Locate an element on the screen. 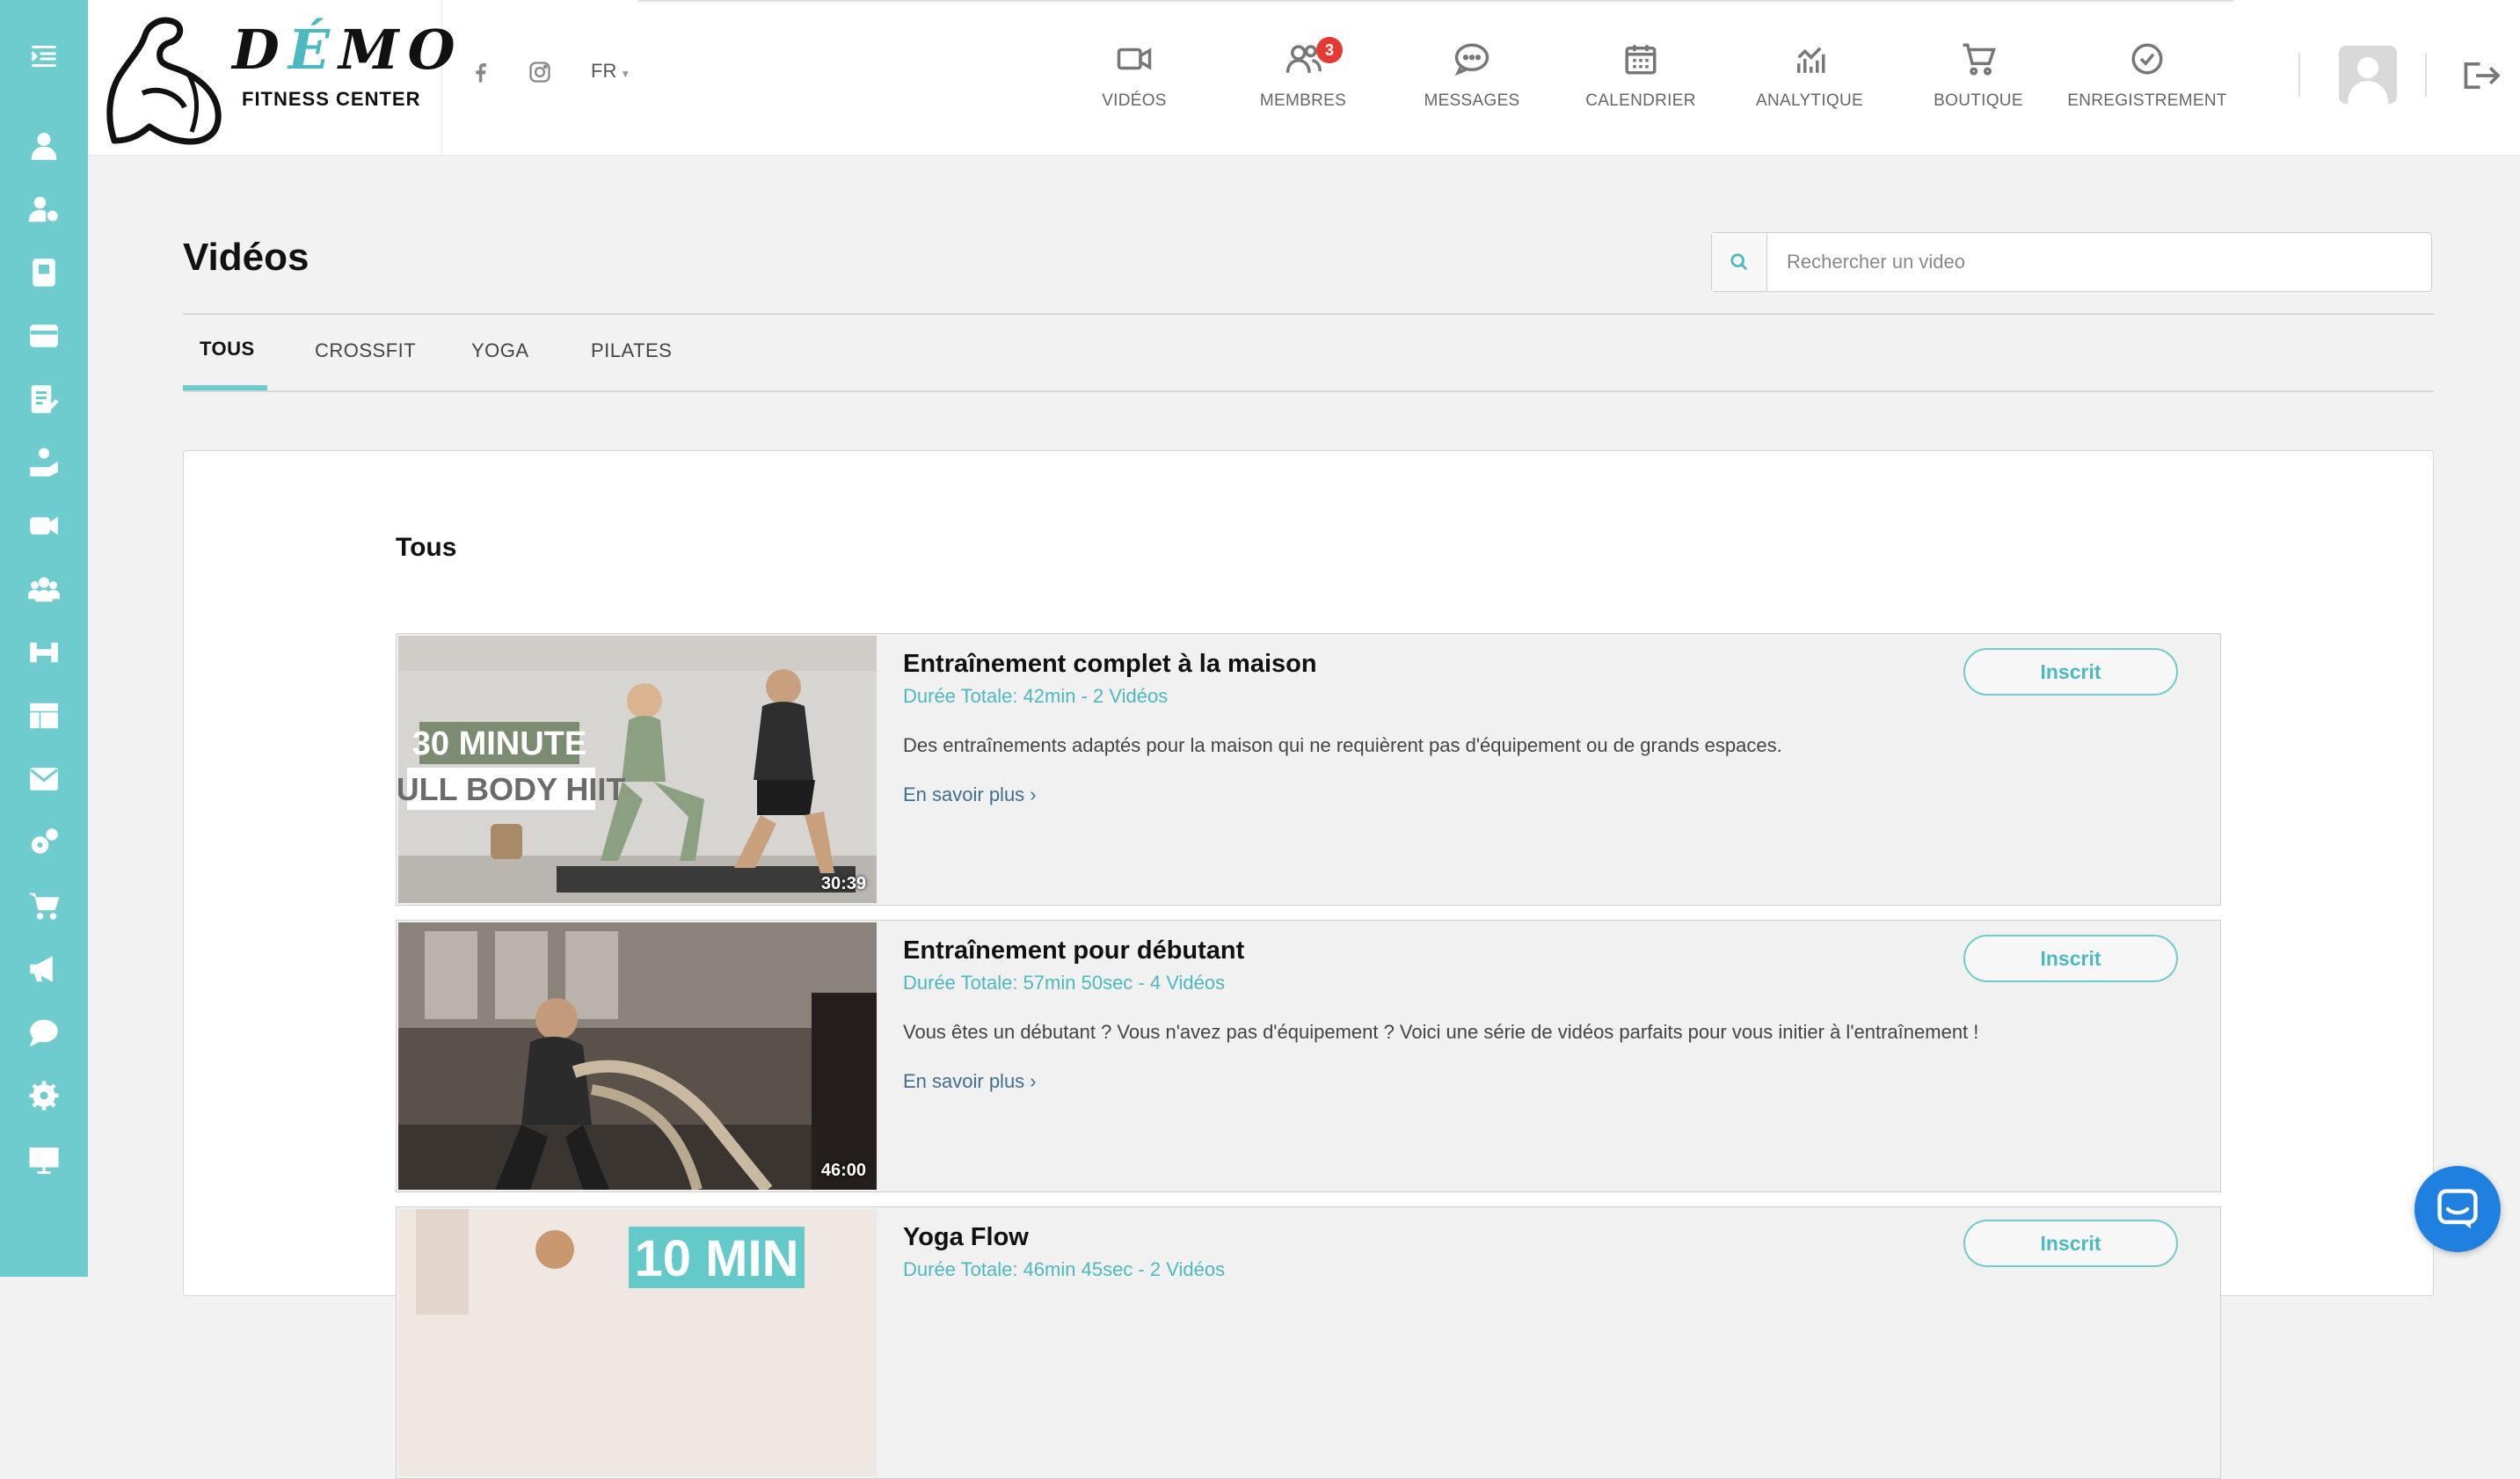 The height and width of the screenshot is (1479, 2520). logout-button is located at coordinates (2481, 78).